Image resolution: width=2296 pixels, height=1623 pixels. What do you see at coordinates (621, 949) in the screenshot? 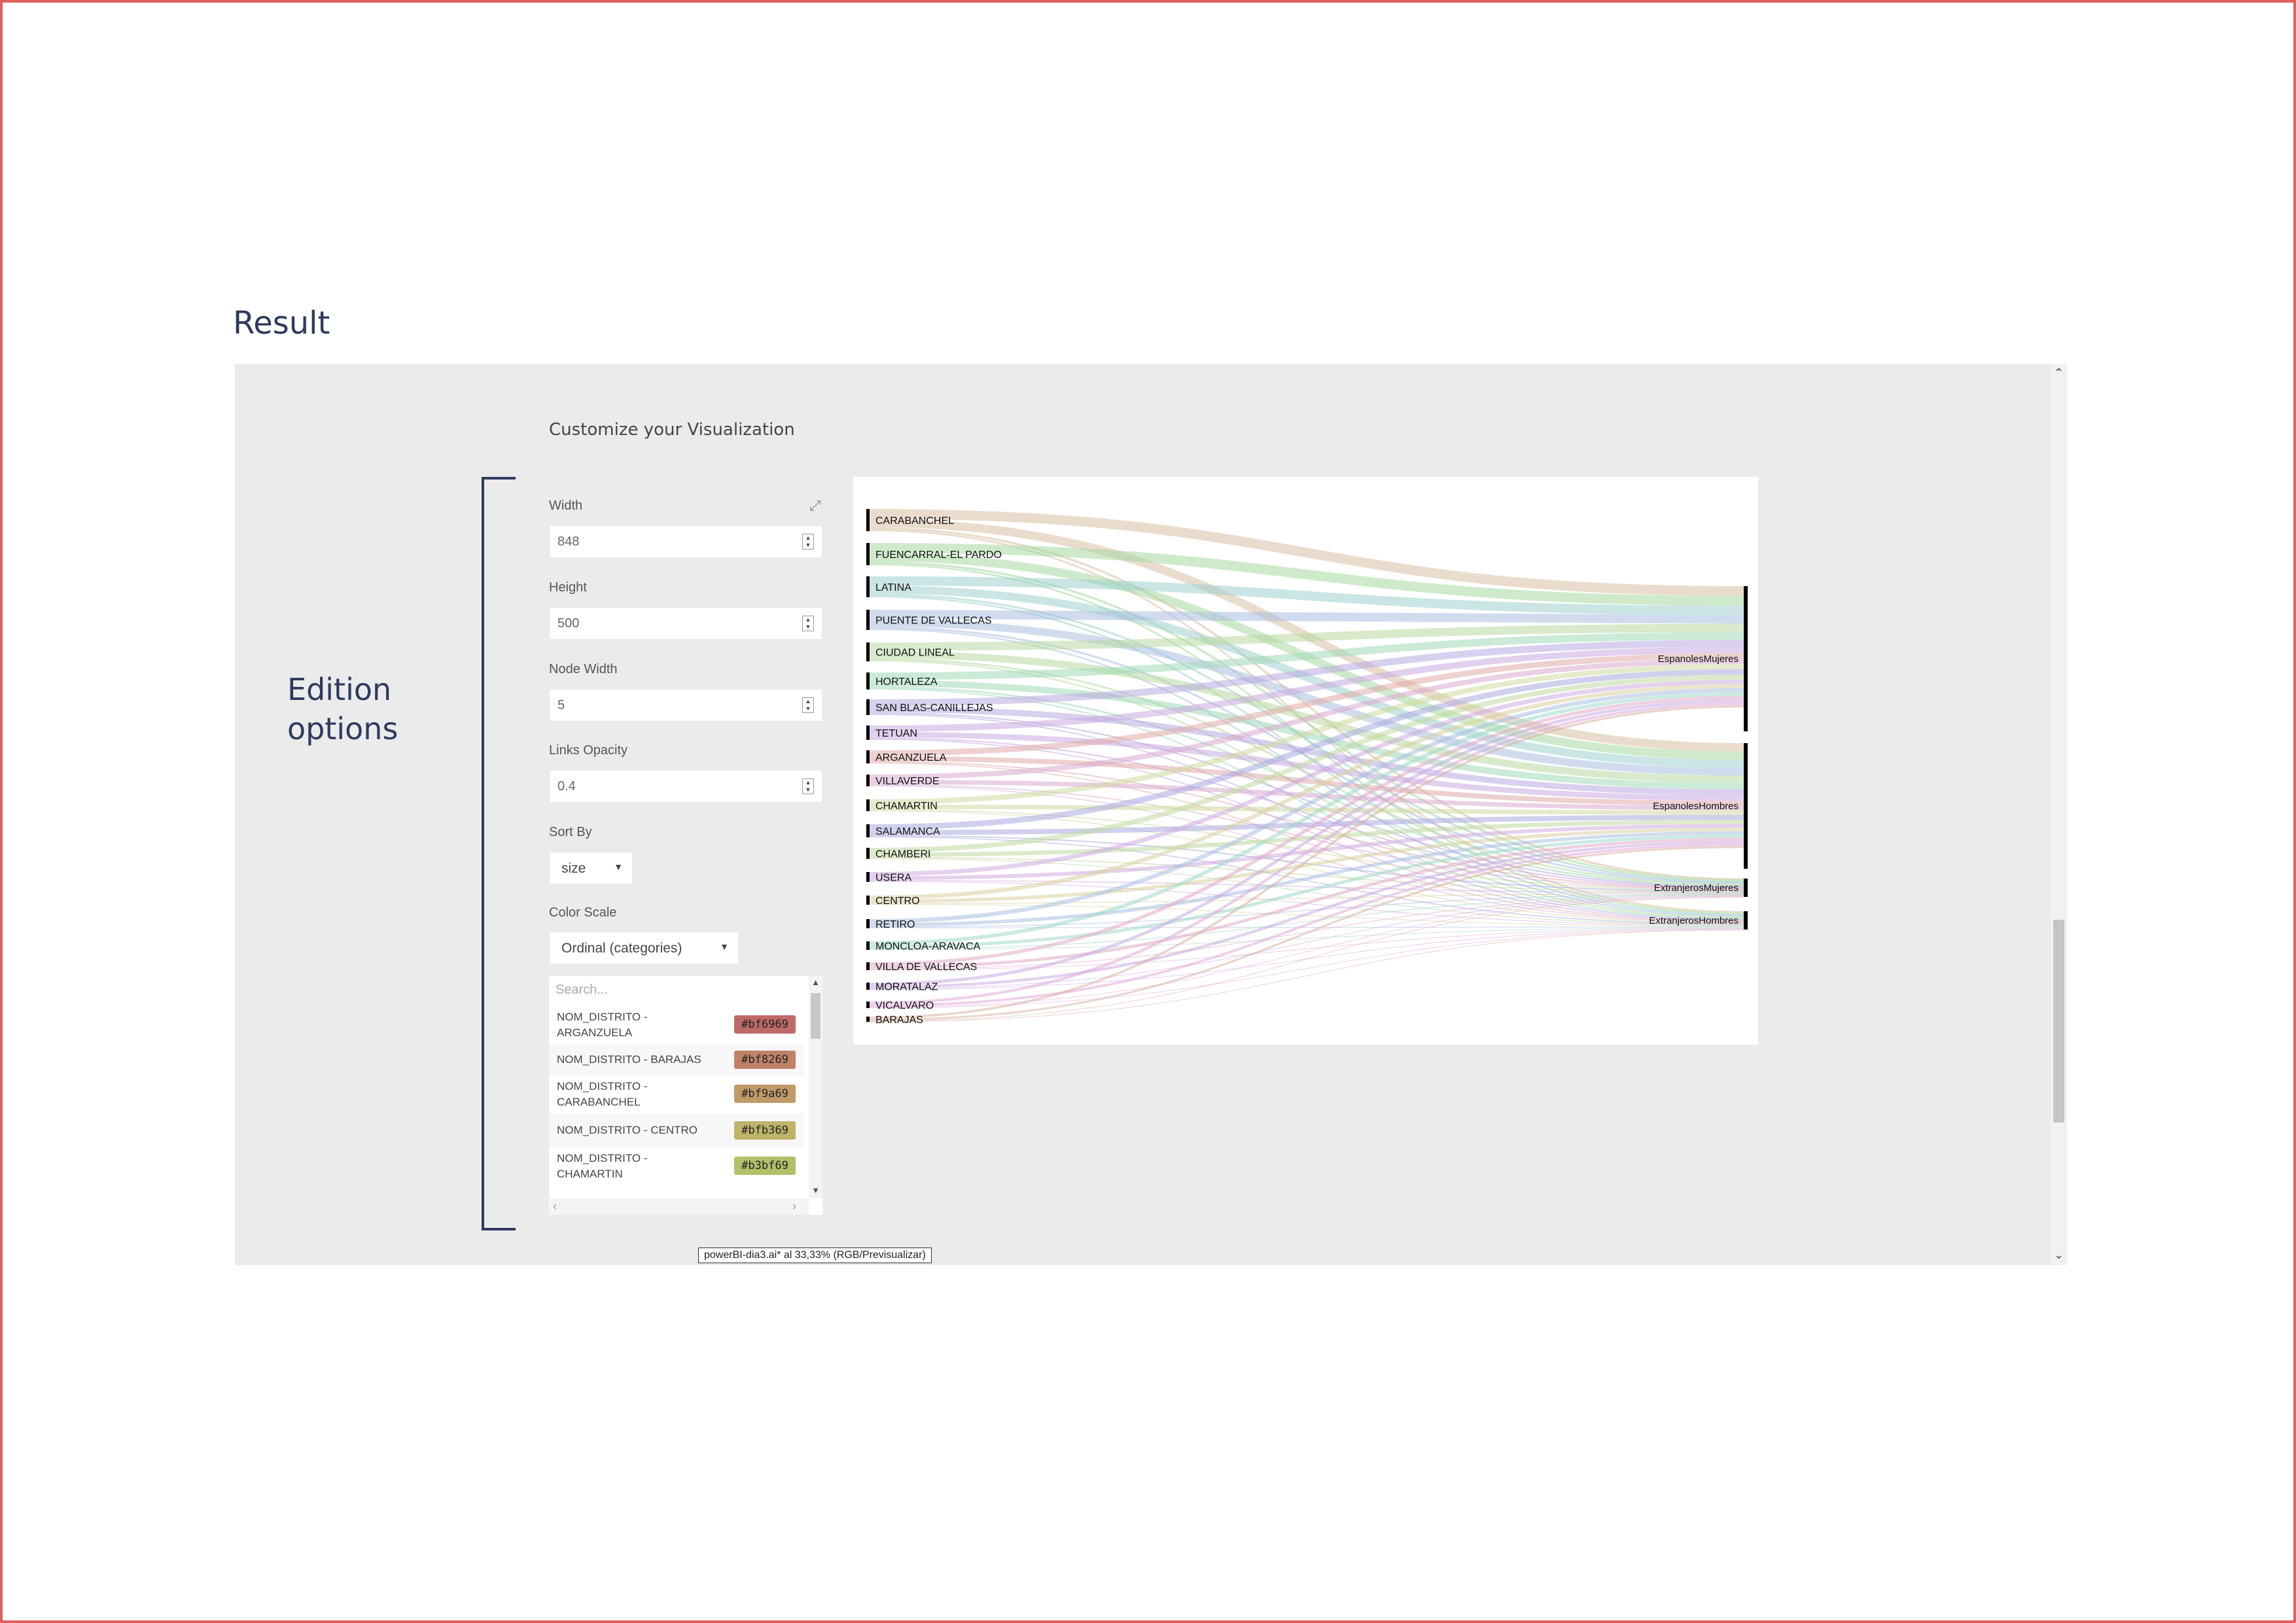
I see `color-scale-value: Ordinal (categories)` at bounding box center [621, 949].